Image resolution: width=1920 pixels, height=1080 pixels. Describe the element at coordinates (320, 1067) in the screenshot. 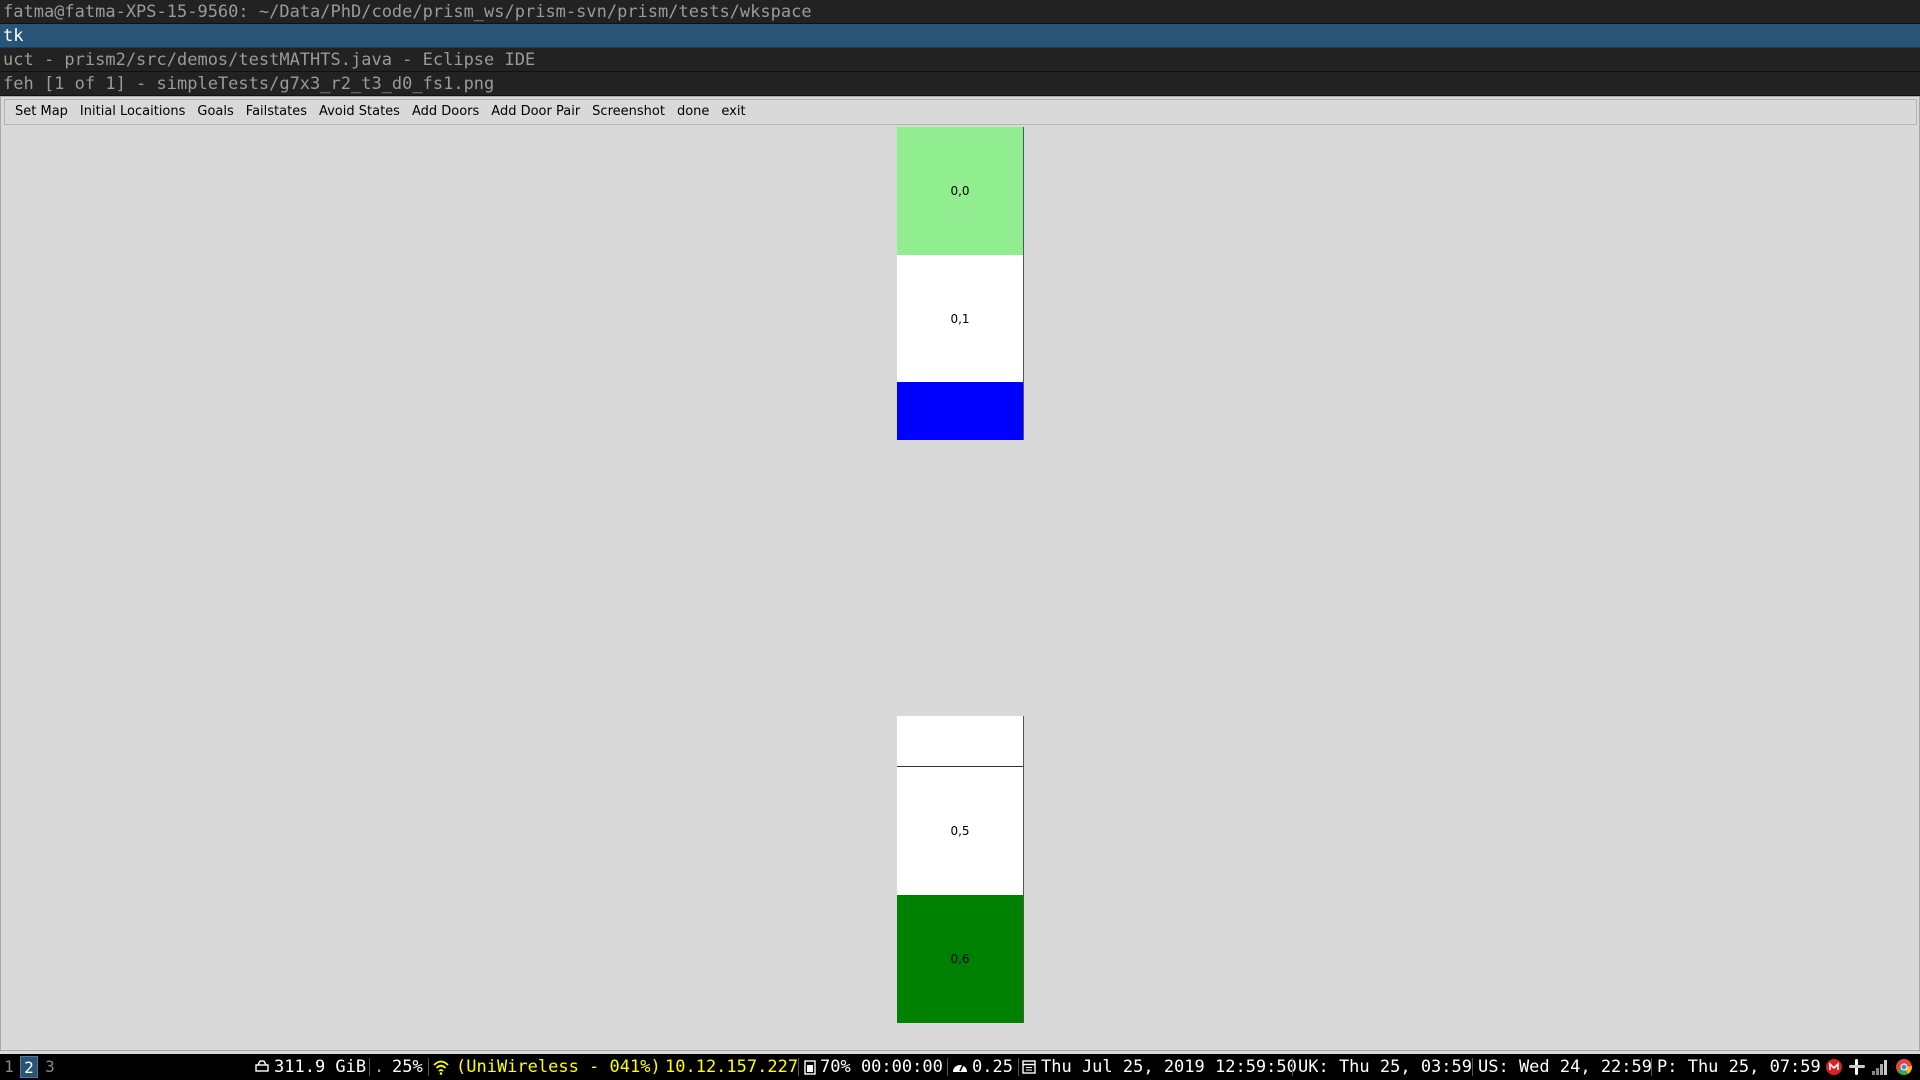

I see `disk-usage: 311.9 GiB` at that location.